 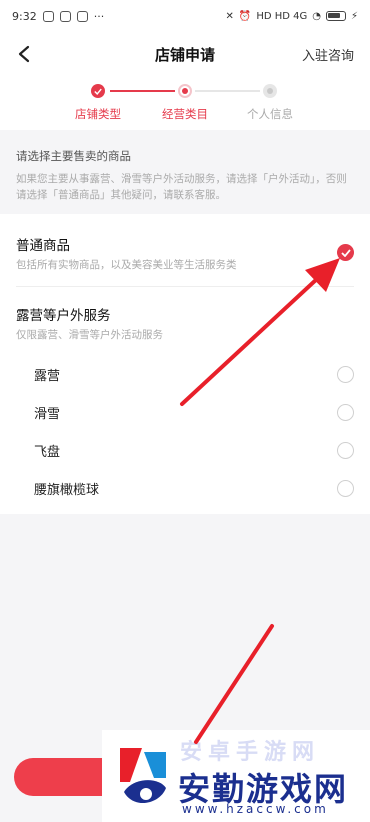 What do you see at coordinates (245, 16) in the screenshot?
I see `alarm-icon: ⏰` at bounding box center [245, 16].